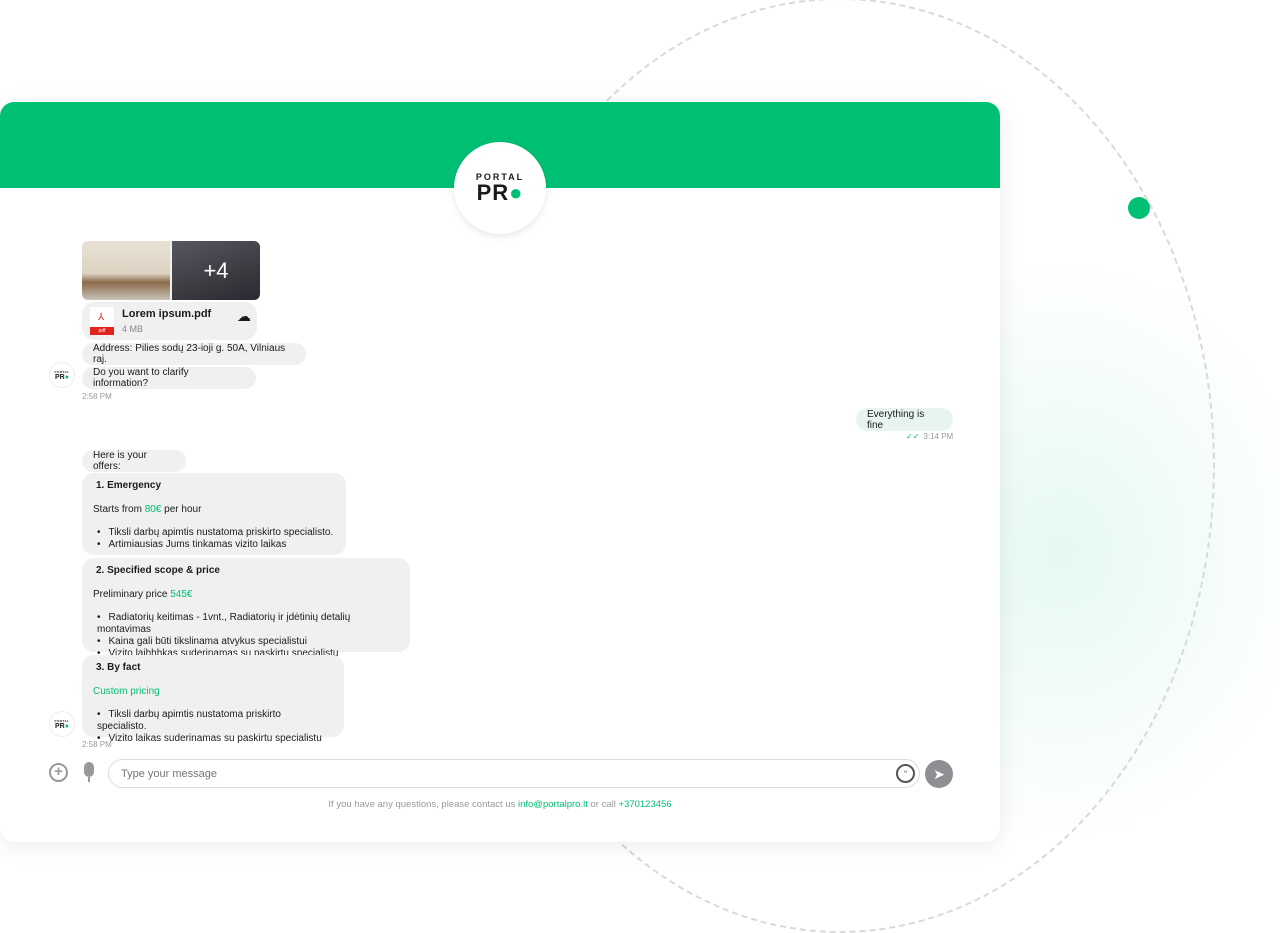 Image resolution: width=1280 pixels, height=933 pixels. I want to click on image-thumbnail, so click(126, 270).